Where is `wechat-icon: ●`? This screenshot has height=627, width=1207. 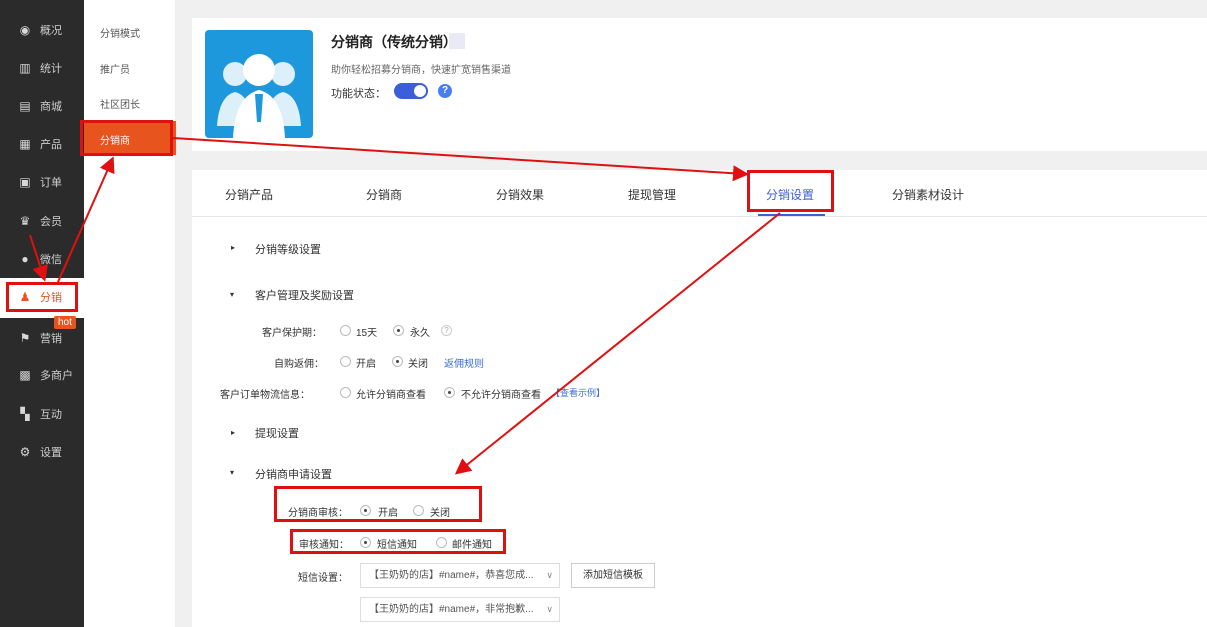
wechat-icon: ● is located at coordinates (25, 259).